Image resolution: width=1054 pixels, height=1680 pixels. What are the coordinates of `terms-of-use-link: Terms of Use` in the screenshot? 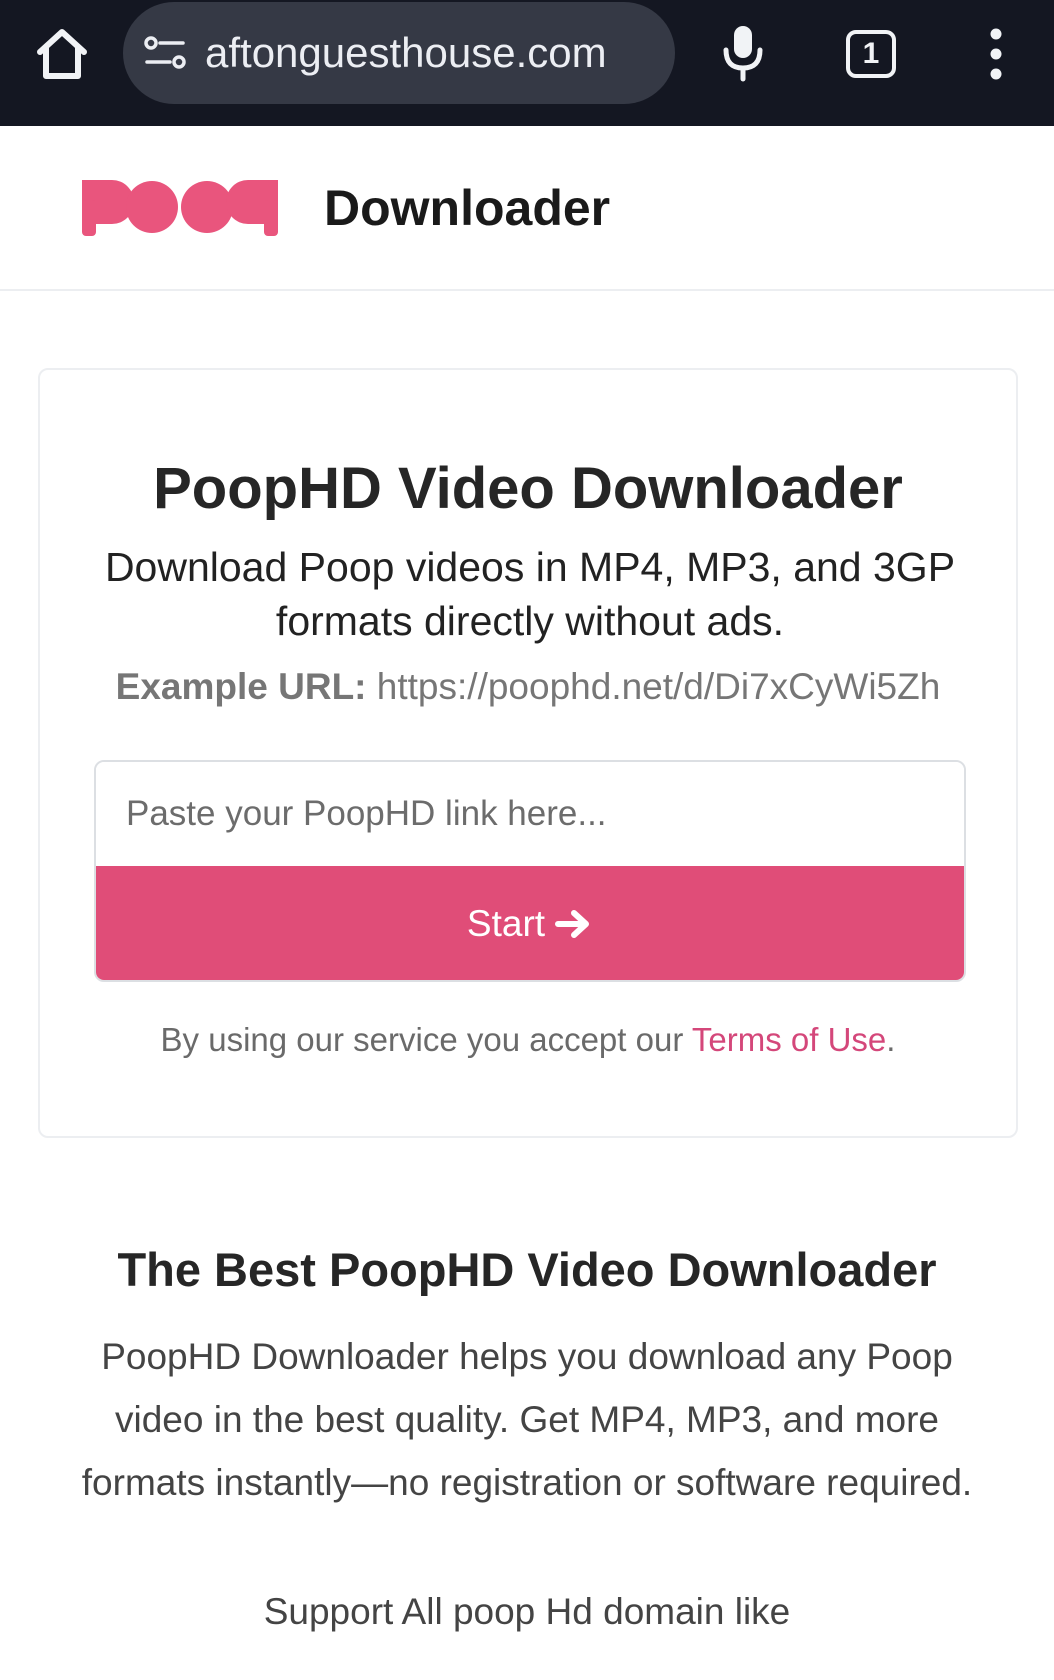 It's located at (789, 1039).